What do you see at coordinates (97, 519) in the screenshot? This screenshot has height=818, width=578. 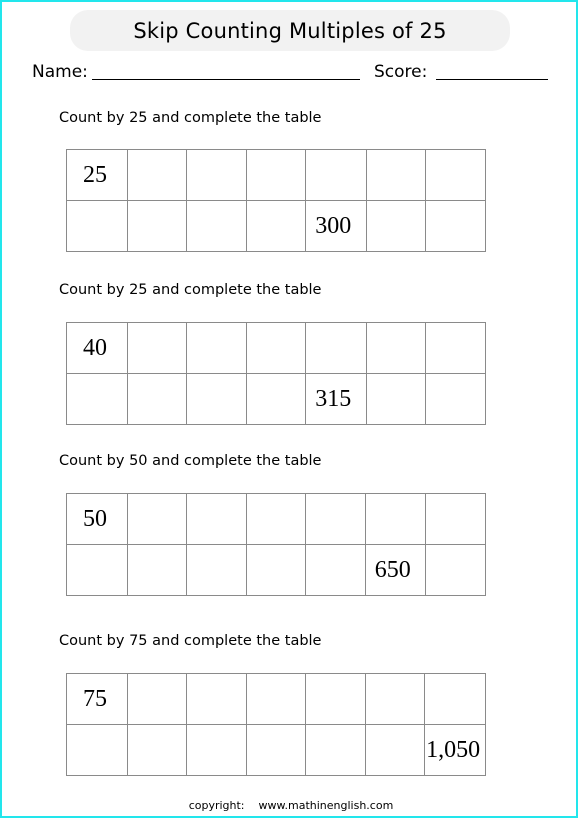 I see `start-cell: 50` at bounding box center [97, 519].